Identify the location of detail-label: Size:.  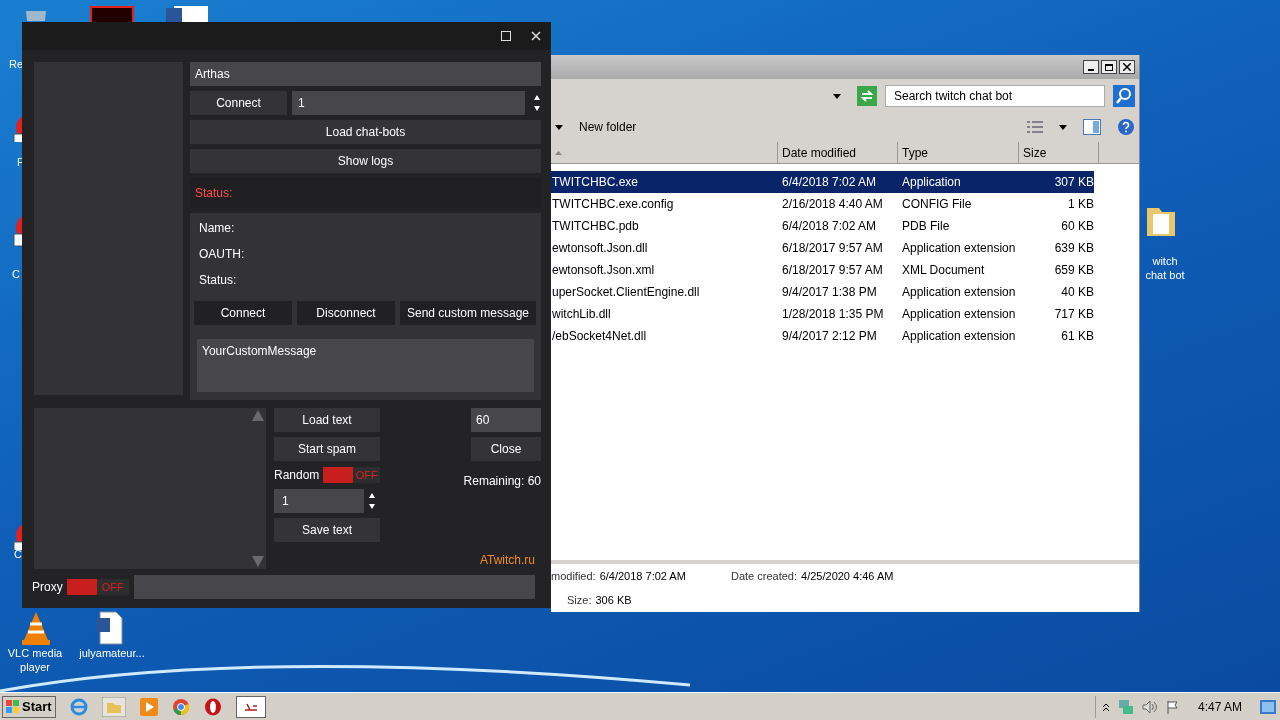
(579, 600).